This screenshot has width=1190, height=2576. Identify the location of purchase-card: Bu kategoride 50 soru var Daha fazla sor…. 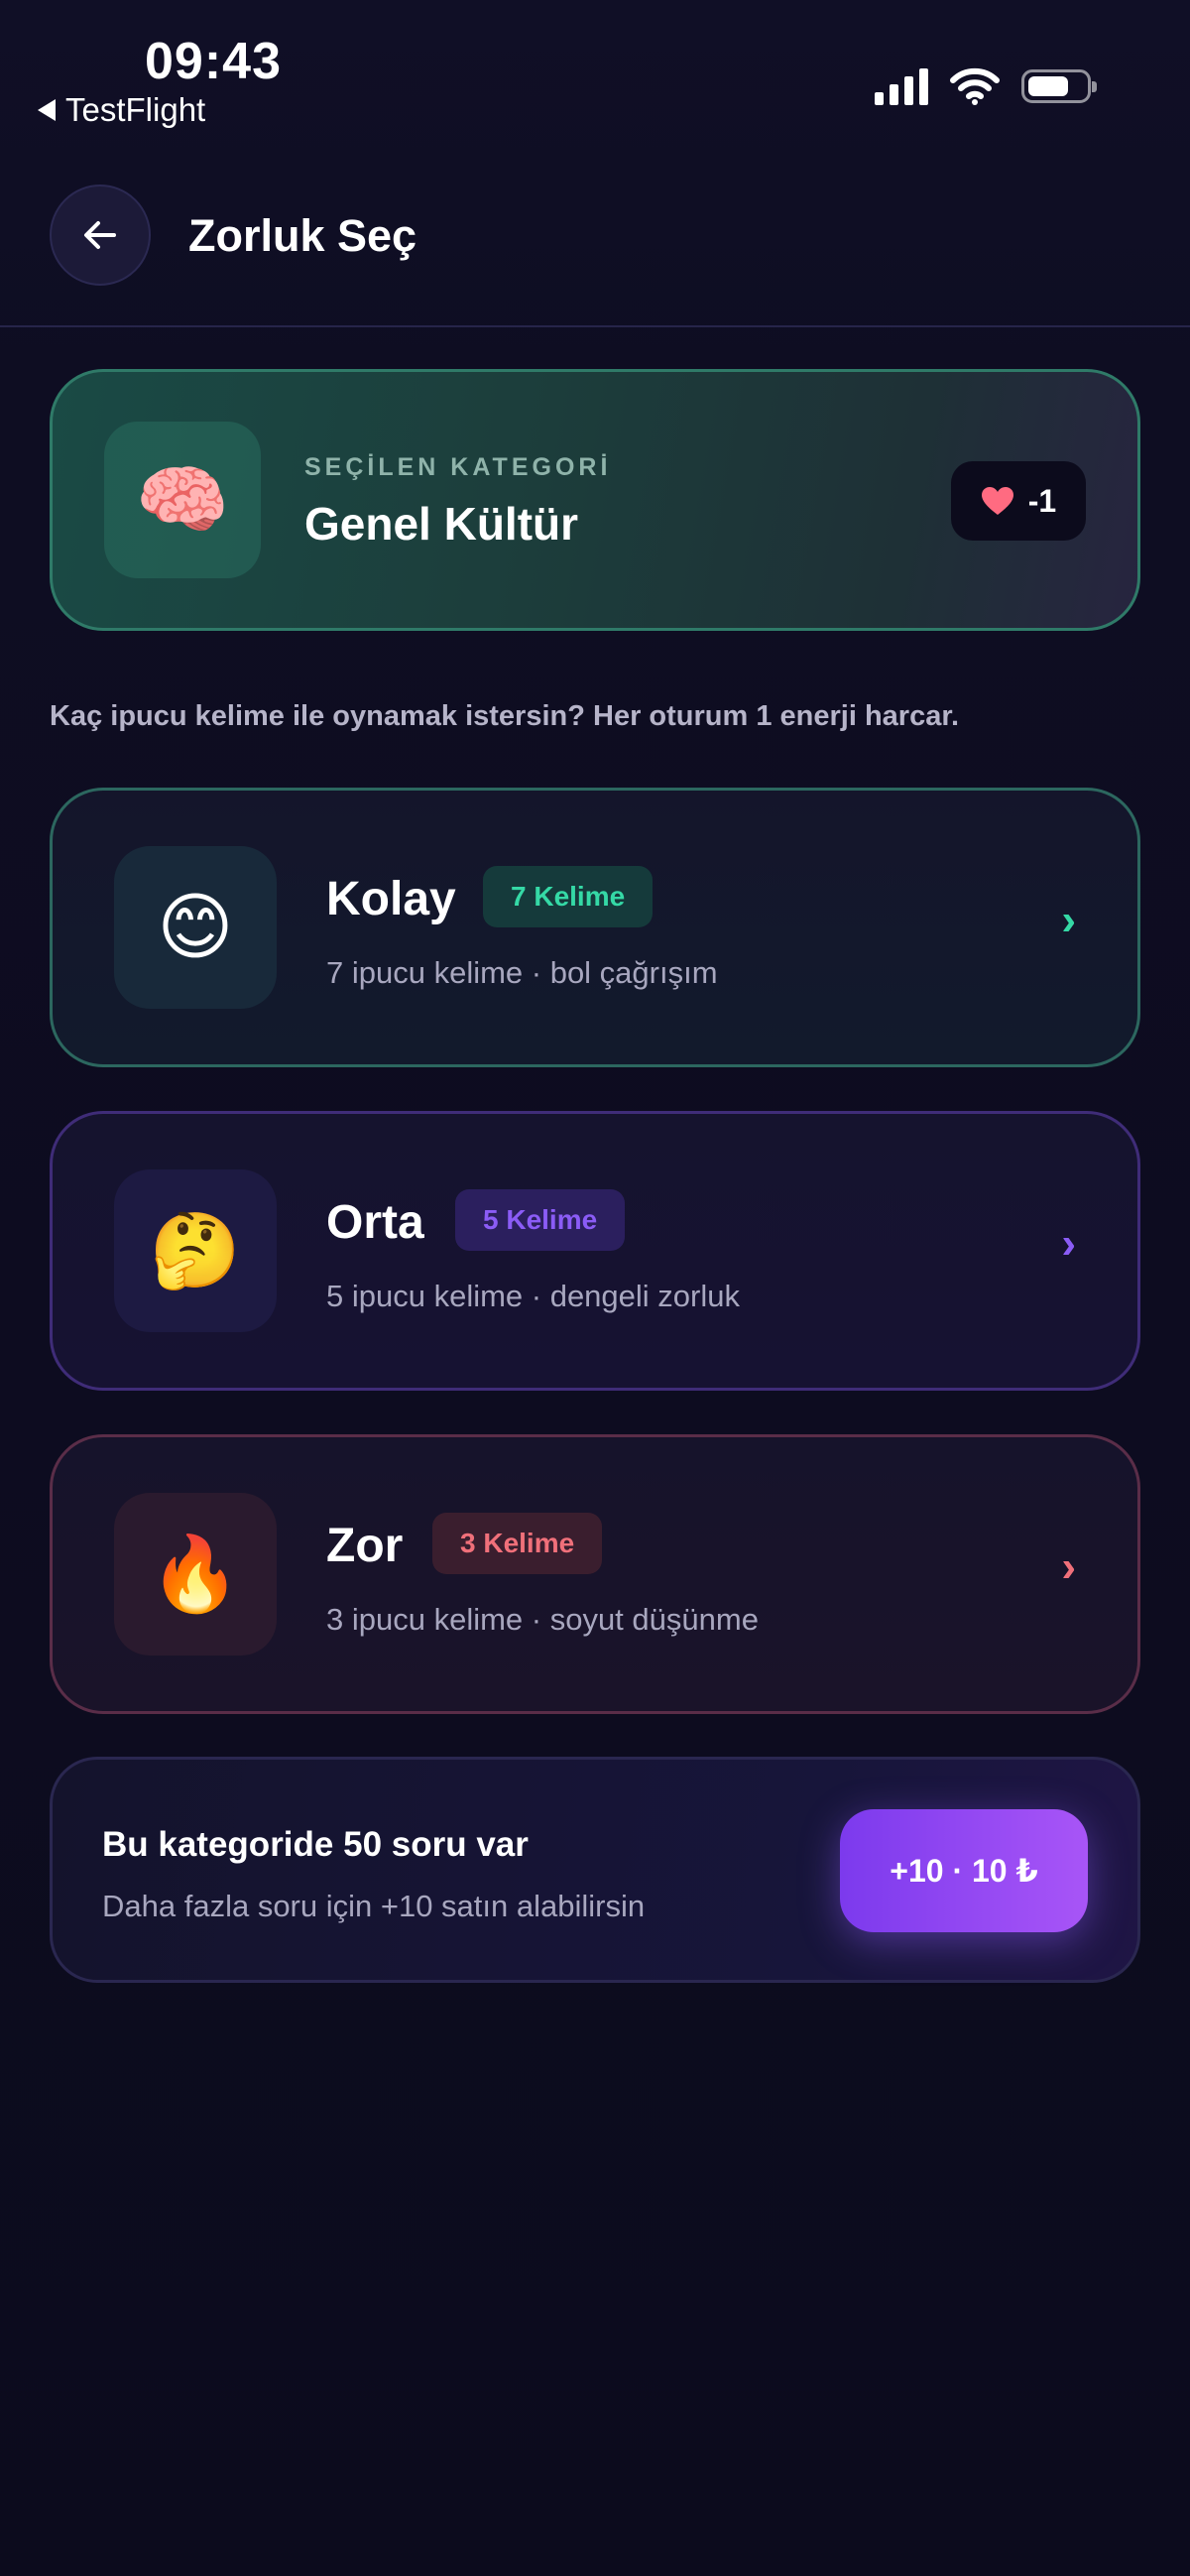
(595, 1870).